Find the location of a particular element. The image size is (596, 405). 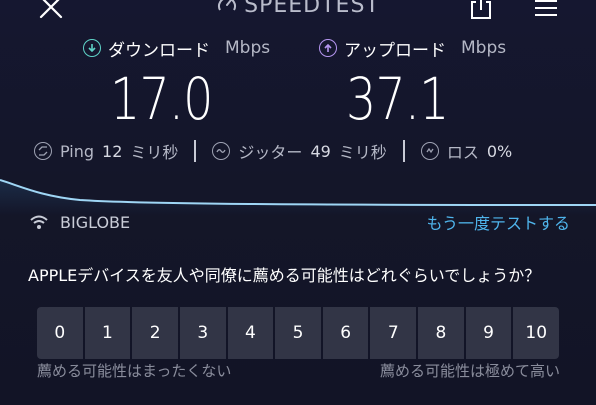

download-arrow-icon is located at coordinates (92, 48).